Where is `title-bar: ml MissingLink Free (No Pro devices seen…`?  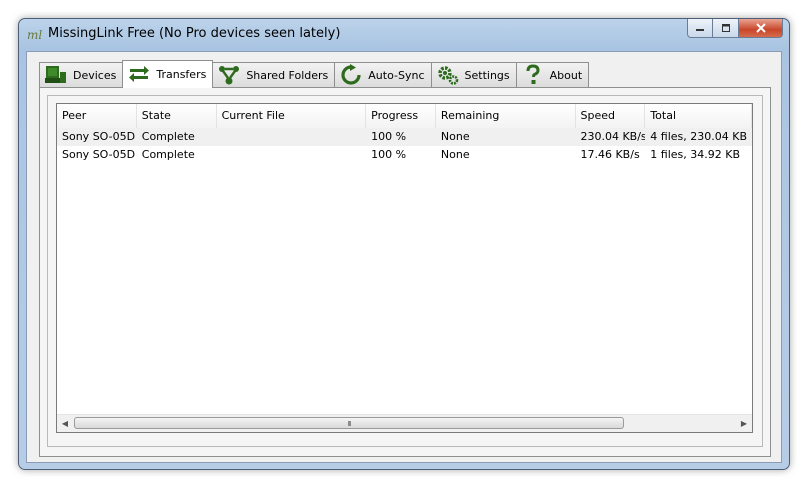 title-bar: ml MissingLink Free (No Pro devices seen… is located at coordinates (404, 35).